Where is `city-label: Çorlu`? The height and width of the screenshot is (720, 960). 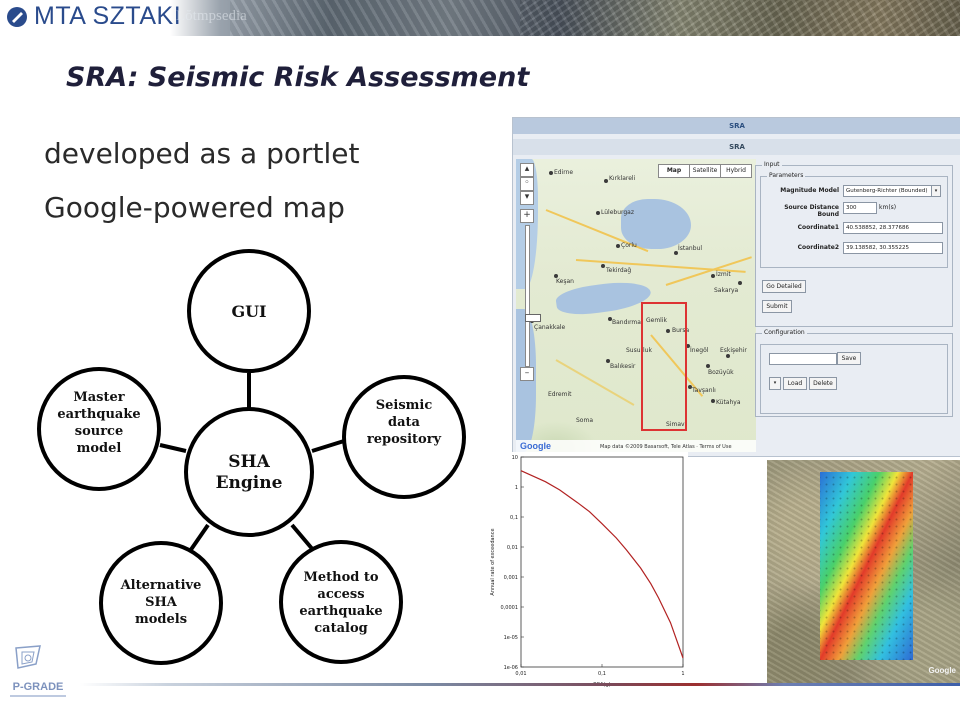 city-label: Çorlu is located at coordinates (629, 245).